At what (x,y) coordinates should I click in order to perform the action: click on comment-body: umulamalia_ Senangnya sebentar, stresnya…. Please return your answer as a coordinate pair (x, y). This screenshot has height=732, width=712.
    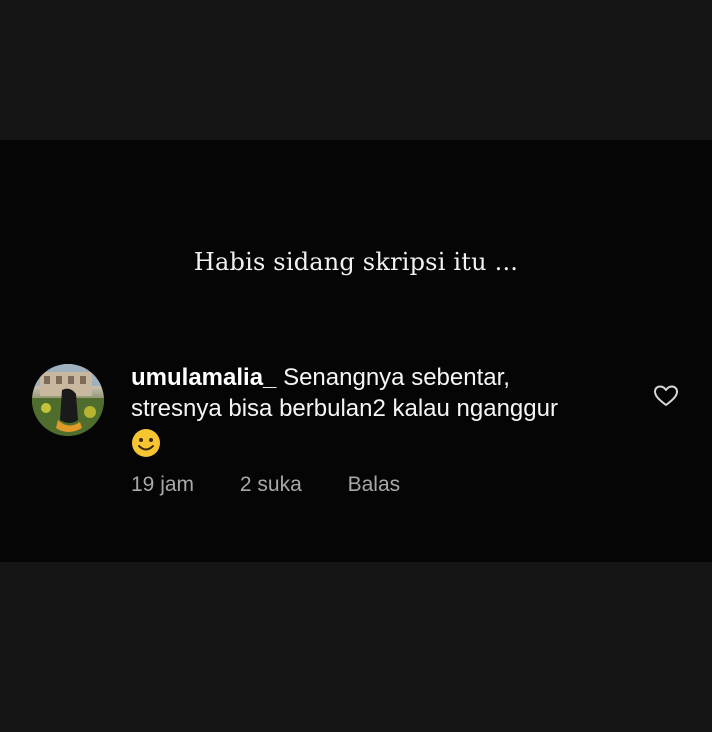
    Looking at the image, I should click on (386, 414).